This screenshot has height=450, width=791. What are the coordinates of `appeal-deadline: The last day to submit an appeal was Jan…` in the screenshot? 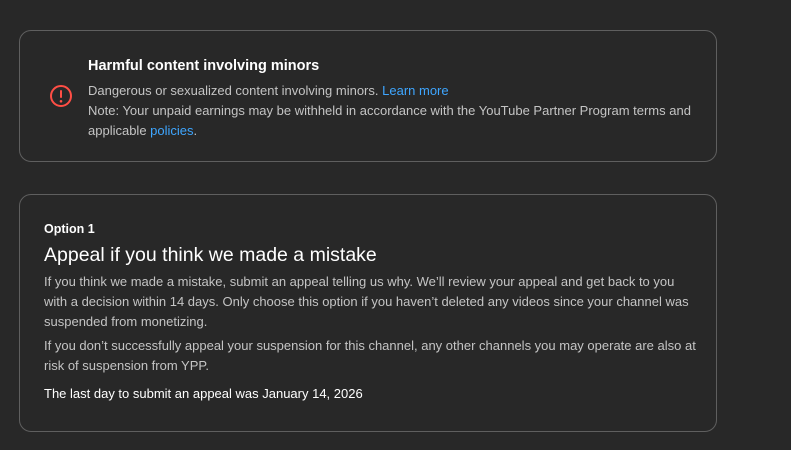 It's located at (203, 393).